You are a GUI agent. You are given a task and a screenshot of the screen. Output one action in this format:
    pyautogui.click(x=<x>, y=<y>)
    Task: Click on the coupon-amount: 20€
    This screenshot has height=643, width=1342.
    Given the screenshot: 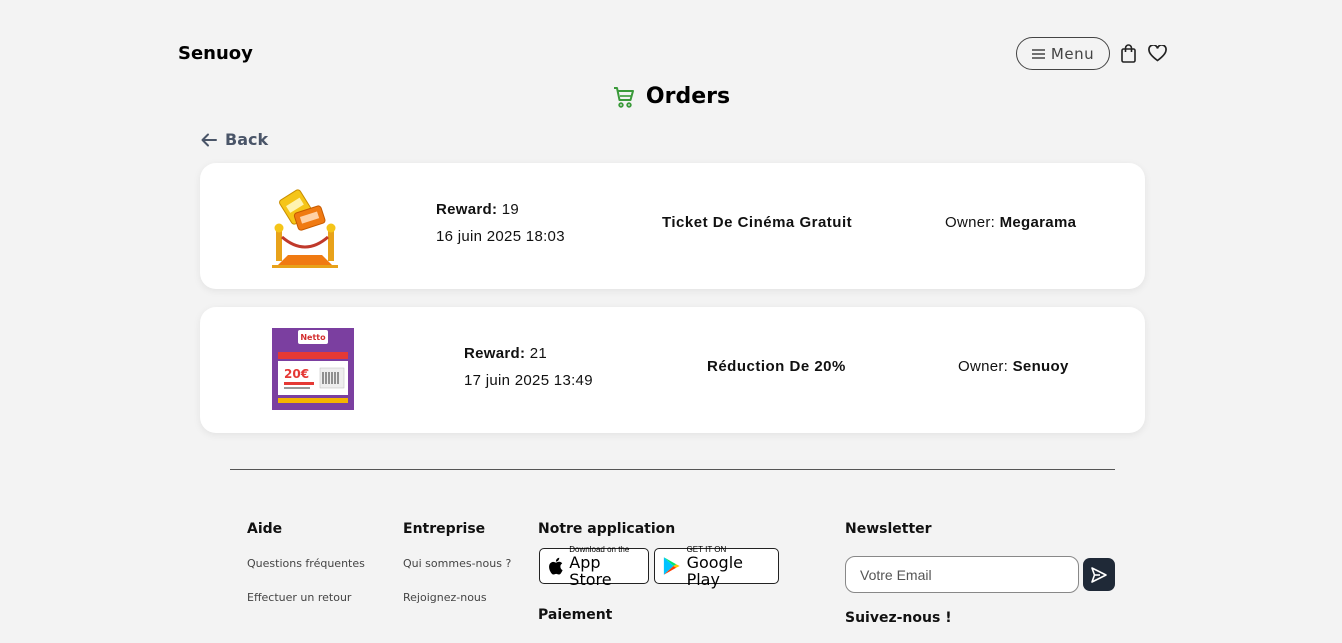 What is the action you would take?
    pyautogui.click(x=296, y=374)
    